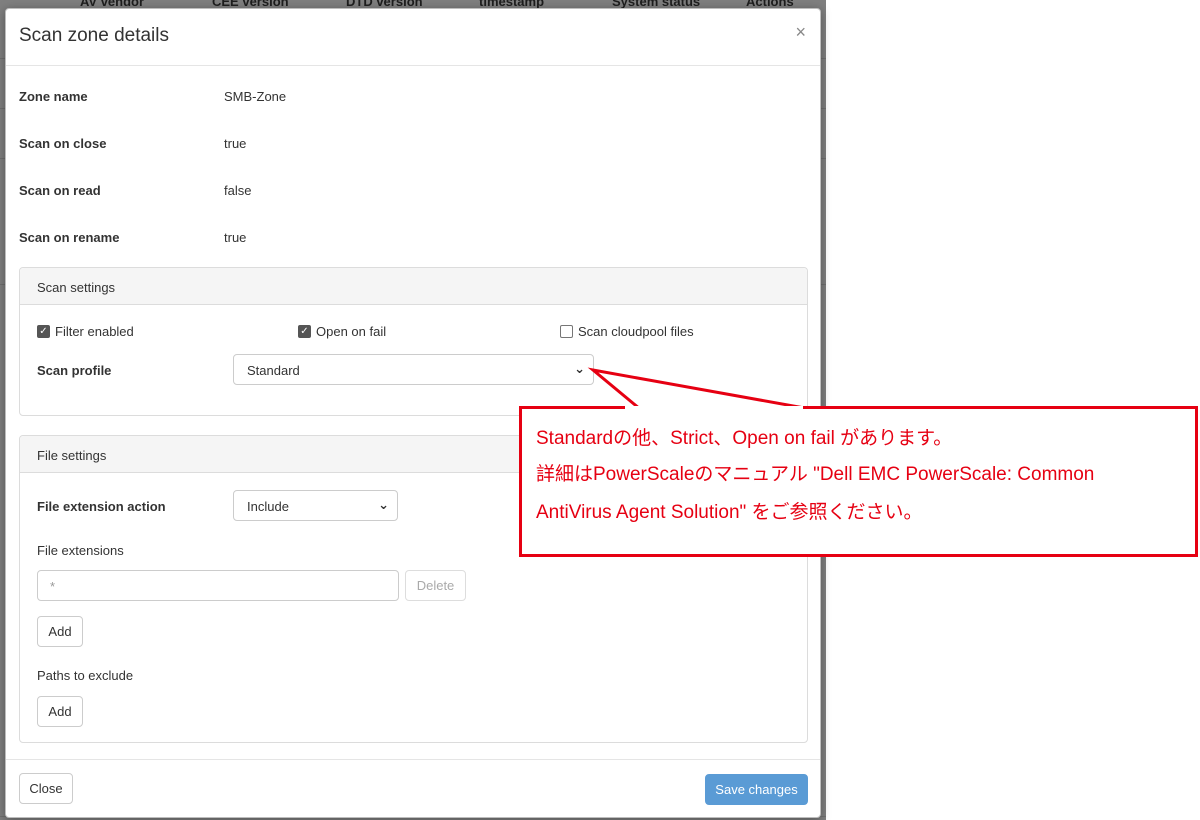 Image resolution: width=1200 pixels, height=820 pixels. Describe the element at coordinates (60, 631) in the screenshot. I see `add-extension-button: Add` at that location.